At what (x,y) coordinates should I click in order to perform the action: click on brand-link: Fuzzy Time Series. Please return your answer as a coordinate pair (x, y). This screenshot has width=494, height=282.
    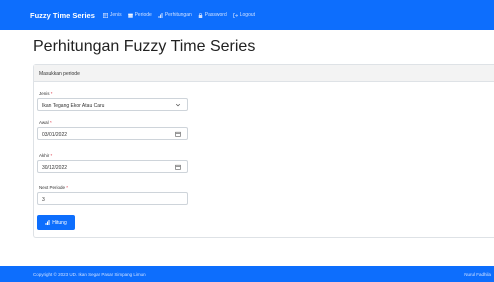
    Looking at the image, I should click on (62, 15).